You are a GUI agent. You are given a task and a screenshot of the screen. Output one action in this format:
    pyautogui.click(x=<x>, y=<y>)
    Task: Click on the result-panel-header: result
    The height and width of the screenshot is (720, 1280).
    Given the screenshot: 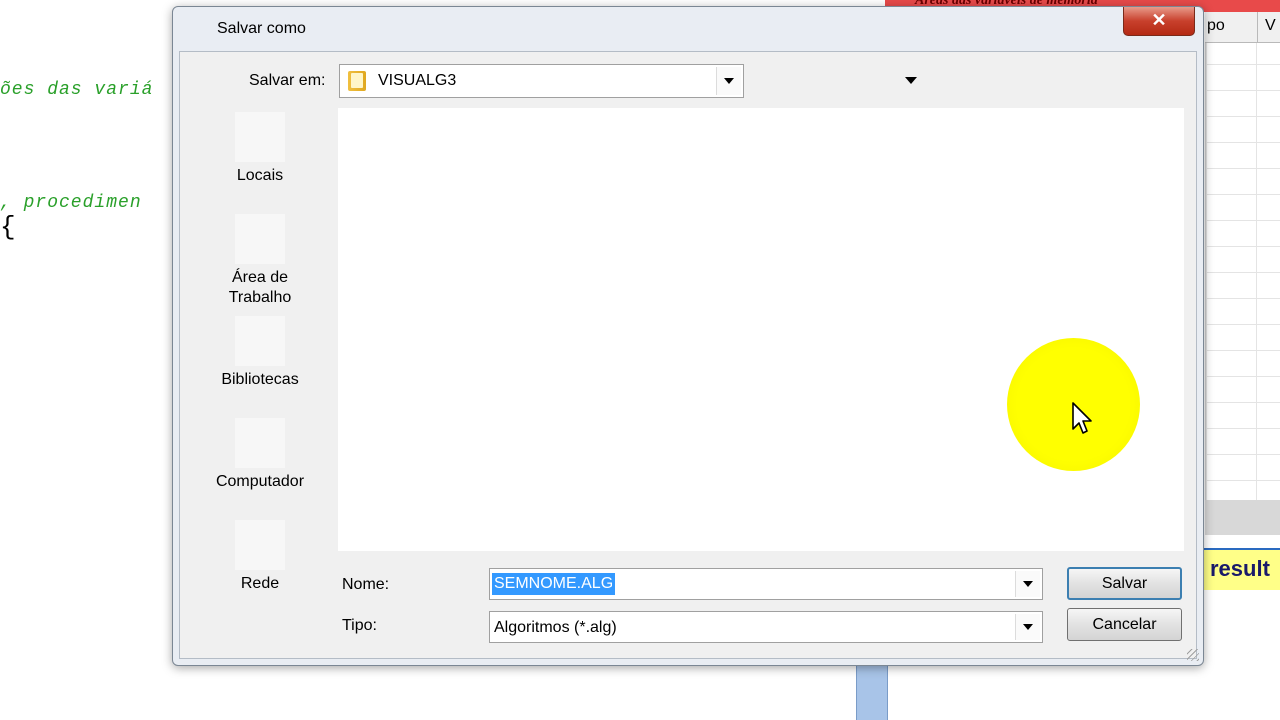 What is the action you would take?
    pyautogui.click(x=1240, y=569)
    